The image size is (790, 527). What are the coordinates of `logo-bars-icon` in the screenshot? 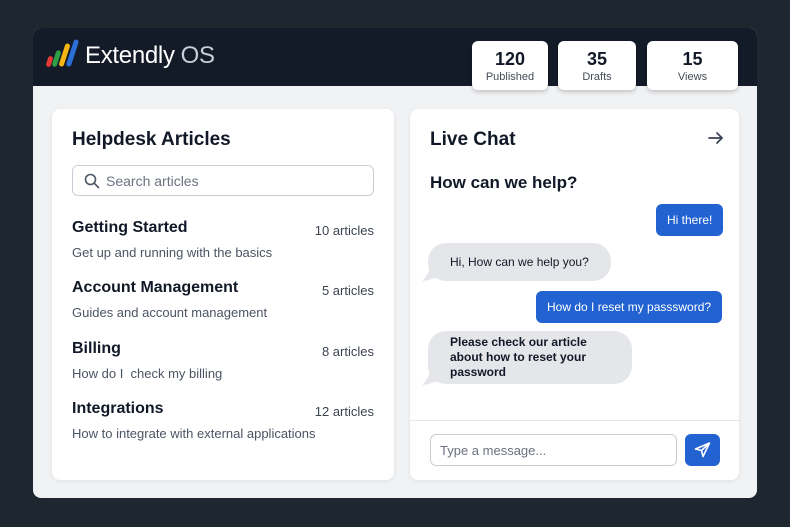 It's located at (62, 53).